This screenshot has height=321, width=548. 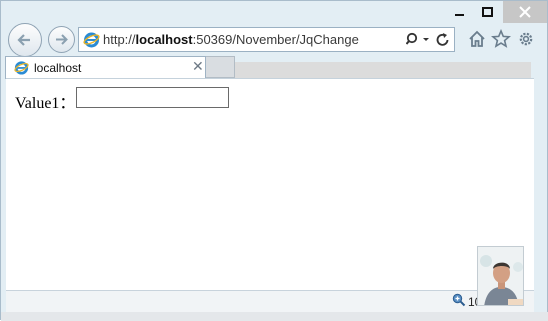 What do you see at coordinates (459, 15) in the screenshot?
I see `minimize-icon` at bounding box center [459, 15].